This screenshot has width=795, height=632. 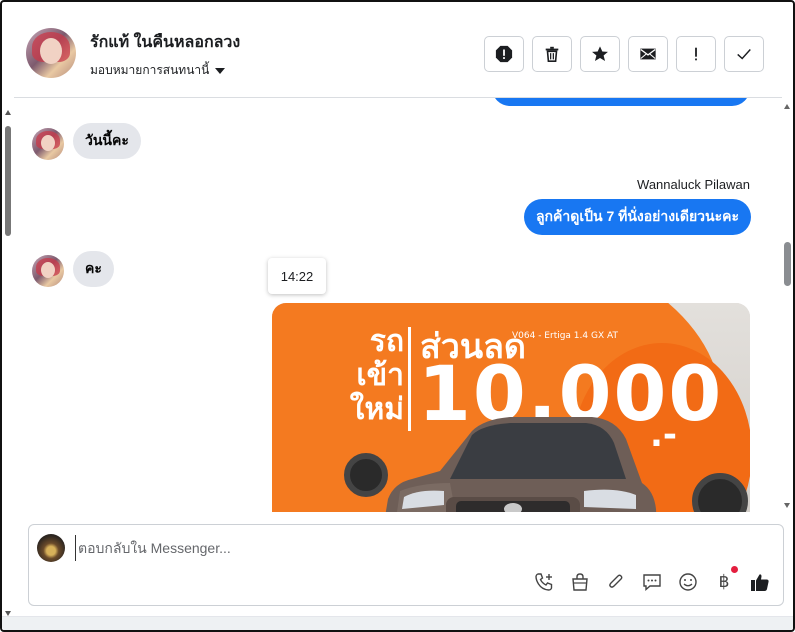 I want to click on promo-line: รถ, so click(x=386, y=341).